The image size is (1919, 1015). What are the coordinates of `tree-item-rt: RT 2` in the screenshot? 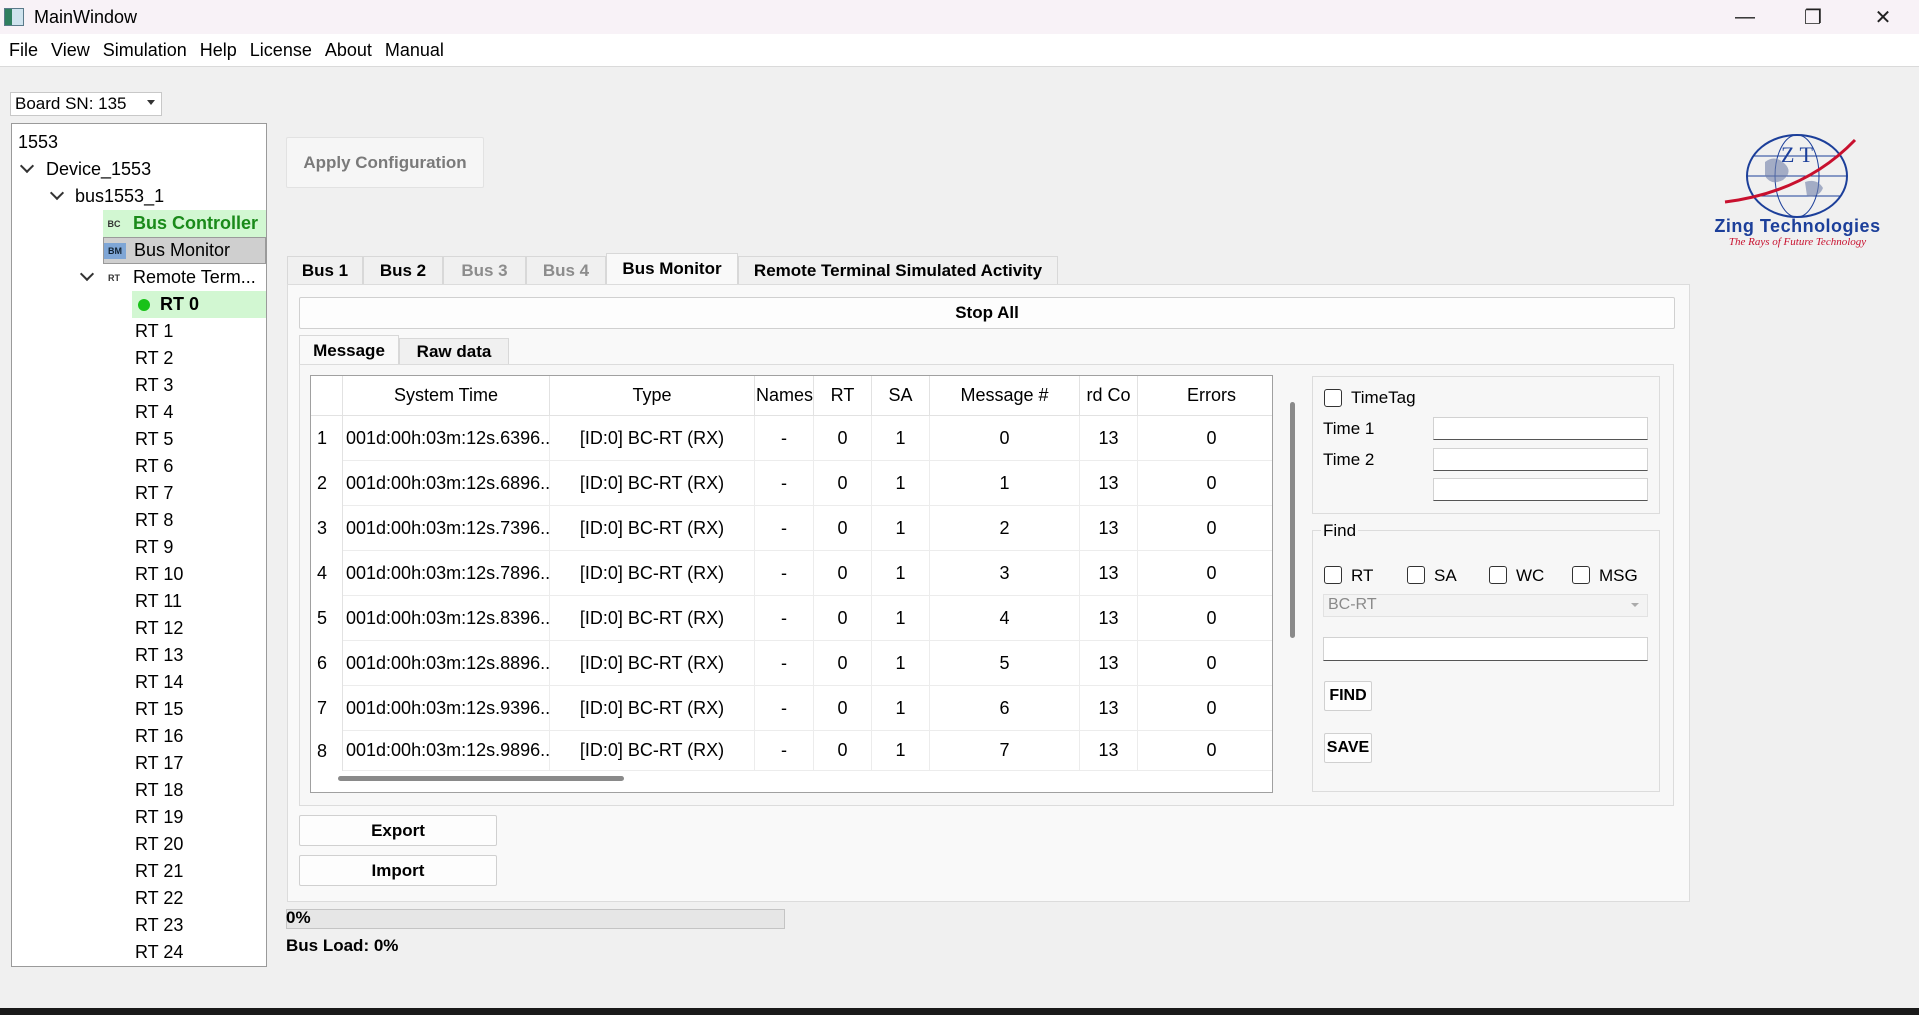 It's located at (154, 358).